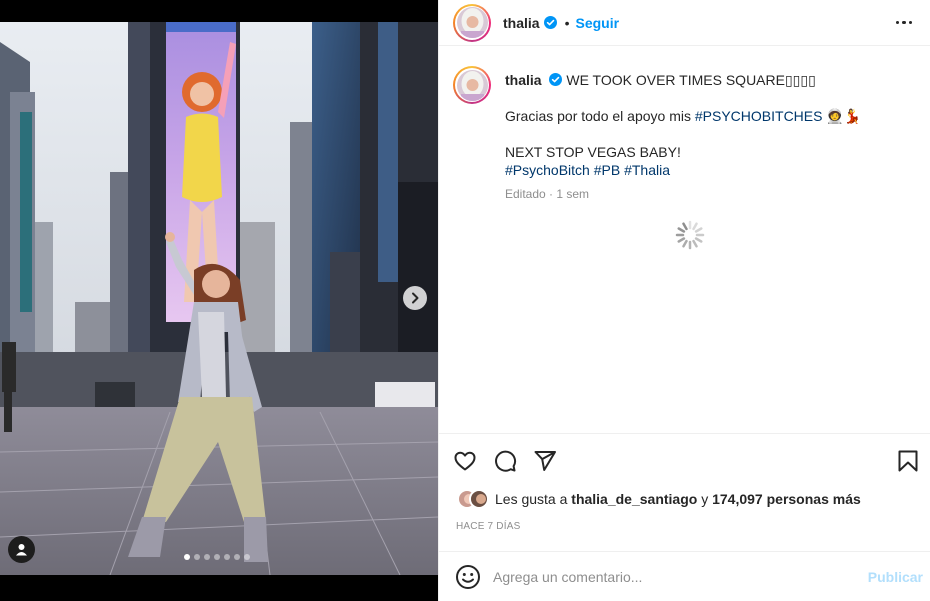  Describe the element at coordinates (684, 460) in the screenshot. I see `post-actions` at that location.